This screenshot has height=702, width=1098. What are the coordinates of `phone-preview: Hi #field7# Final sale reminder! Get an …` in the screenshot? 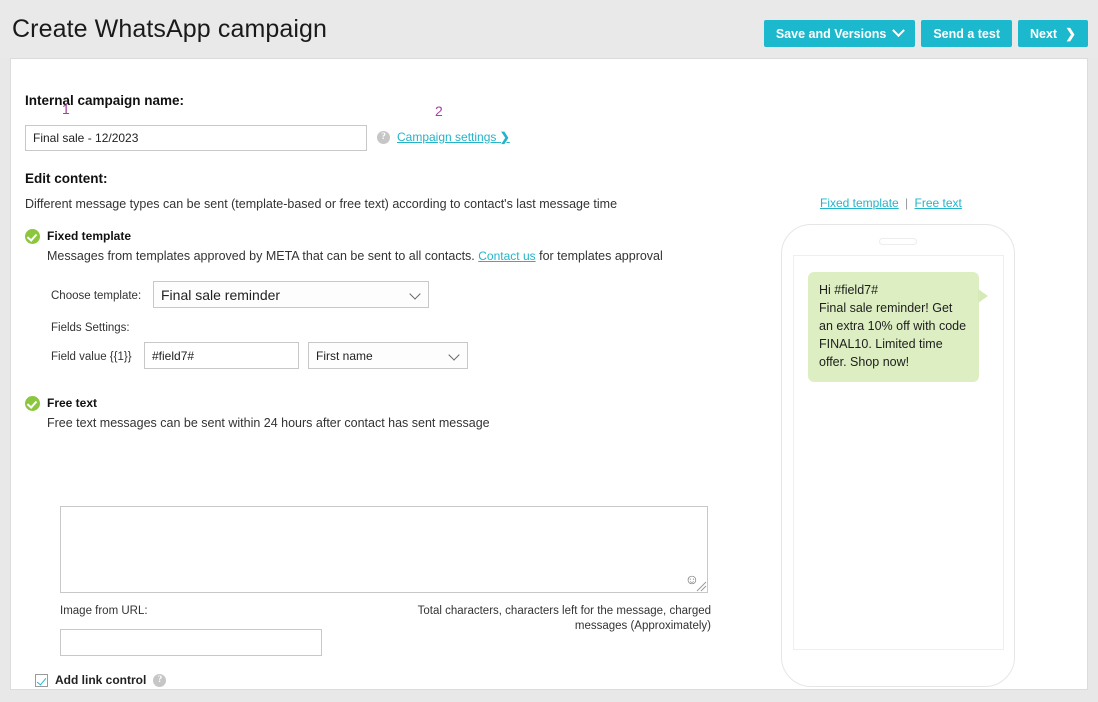 It's located at (898, 455).